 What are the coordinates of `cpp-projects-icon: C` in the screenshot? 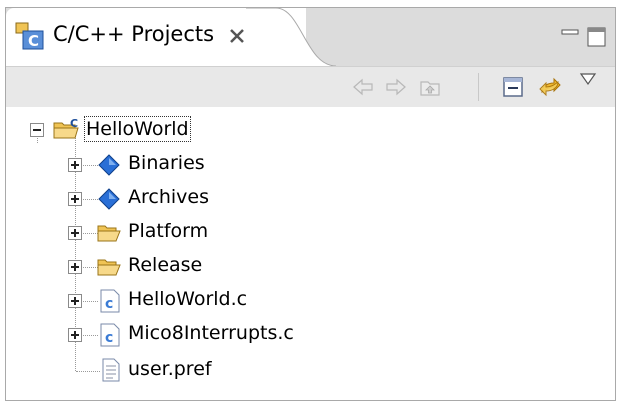 It's located at (29, 36).